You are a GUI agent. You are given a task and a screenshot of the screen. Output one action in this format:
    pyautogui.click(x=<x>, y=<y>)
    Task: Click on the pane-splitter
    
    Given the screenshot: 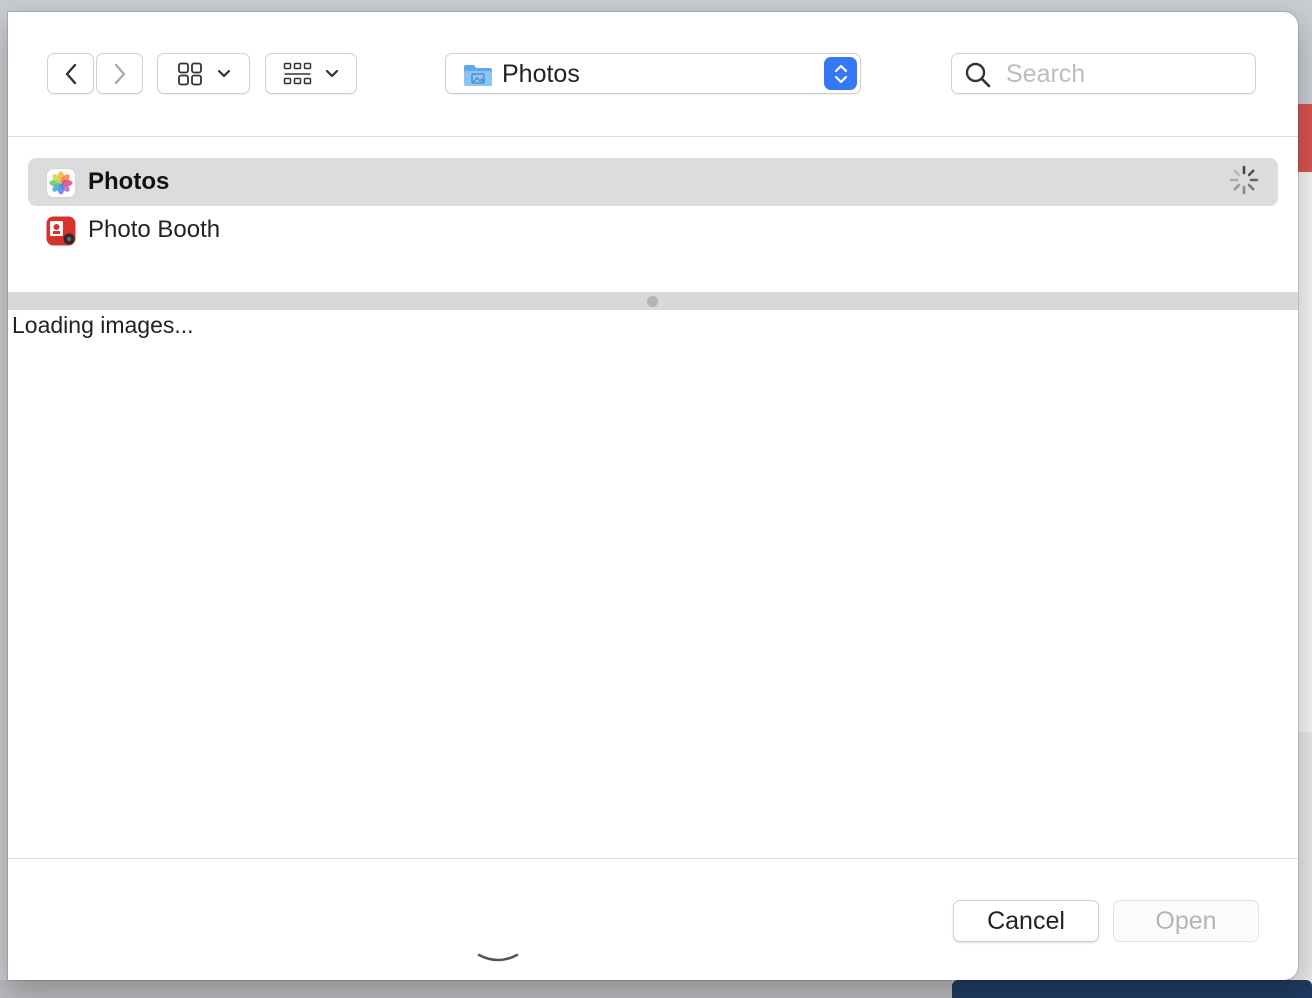 What is the action you would take?
    pyautogui.click(x=653, y=301)
    